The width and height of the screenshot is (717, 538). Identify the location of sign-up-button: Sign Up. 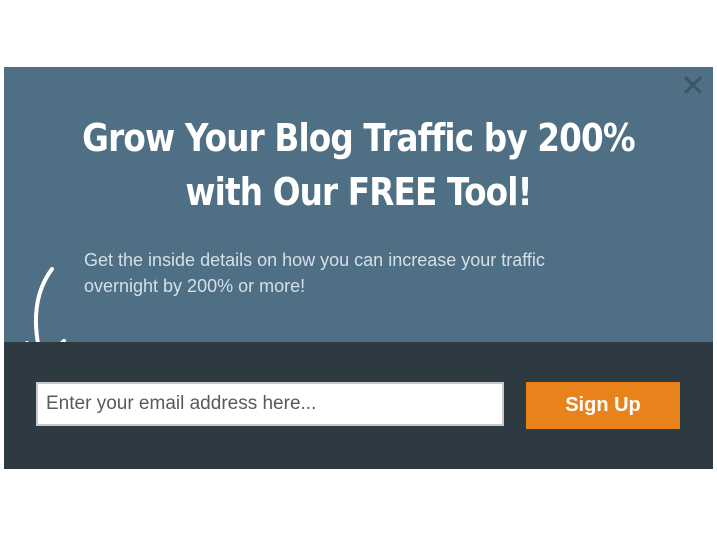
(603, 405).